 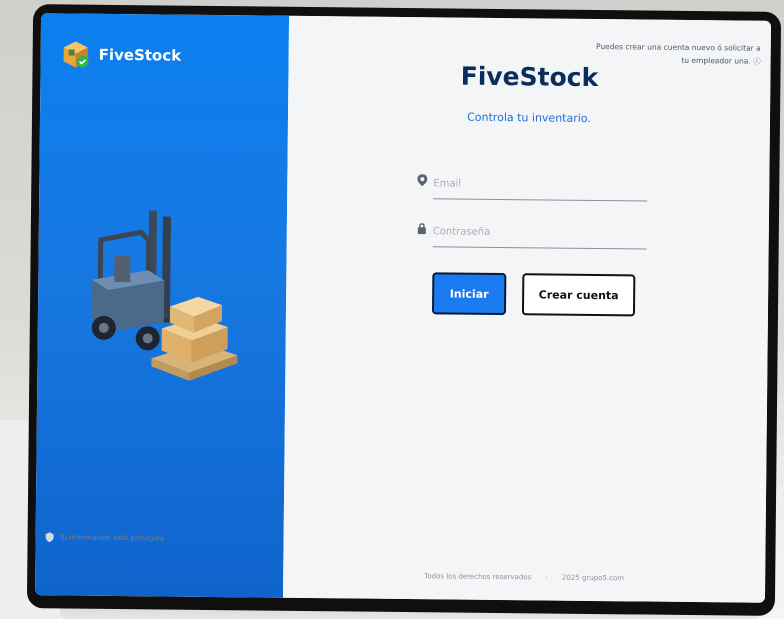 What do you see at coordinates (578, 295) in the screenshot?
I see `create-account-button: Crear cuenta` at bounding box center [578, 295].